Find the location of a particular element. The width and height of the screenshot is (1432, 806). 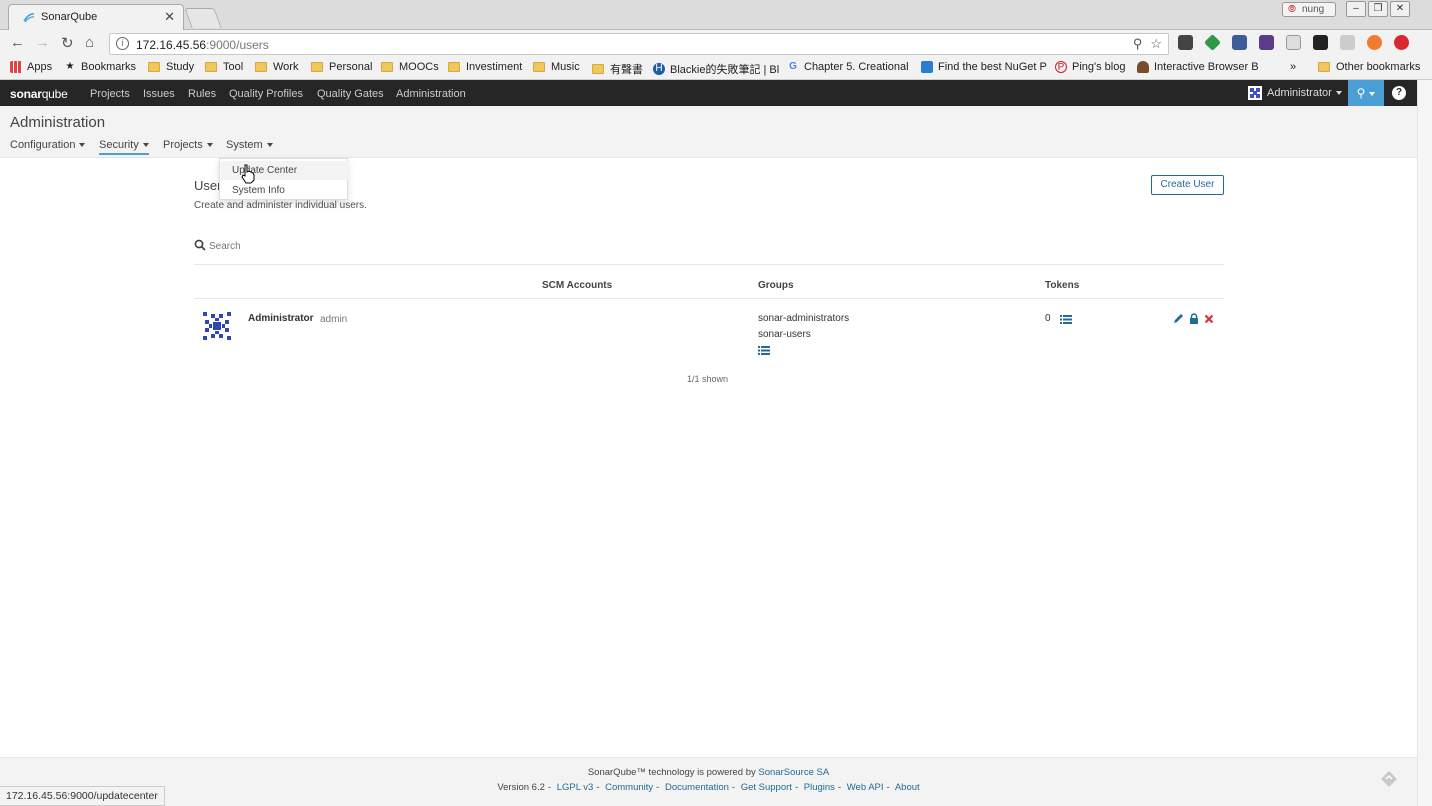

copy-extension-icon is located at coordinates (1293, 42).